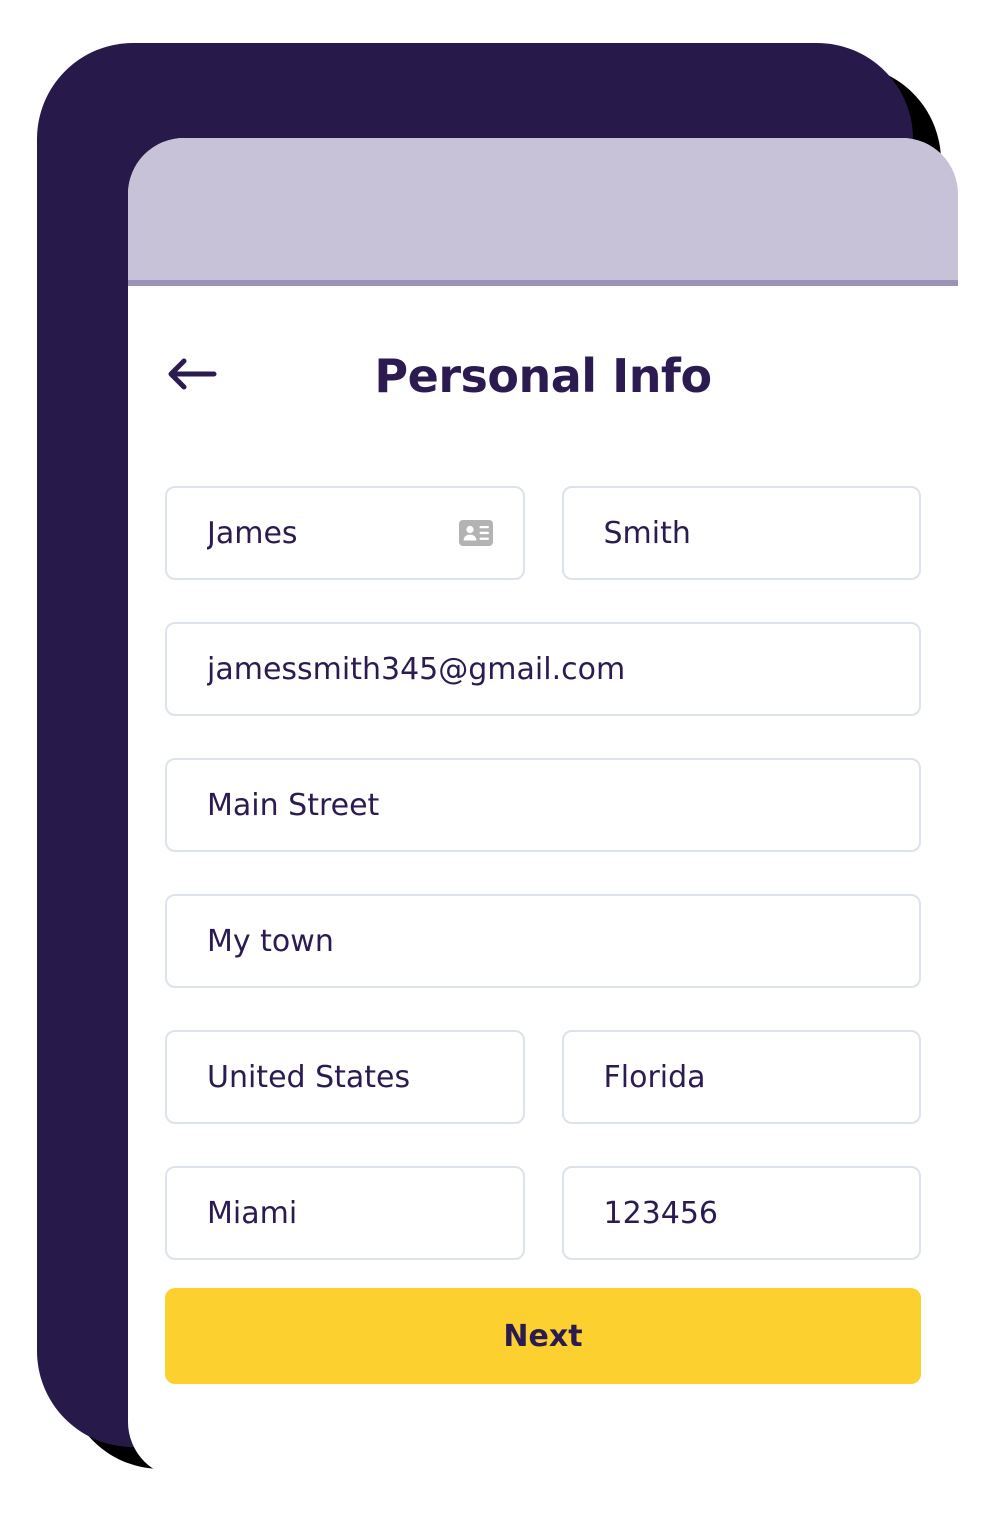  I want to click on city-input: Miami, so click(345, 1213).